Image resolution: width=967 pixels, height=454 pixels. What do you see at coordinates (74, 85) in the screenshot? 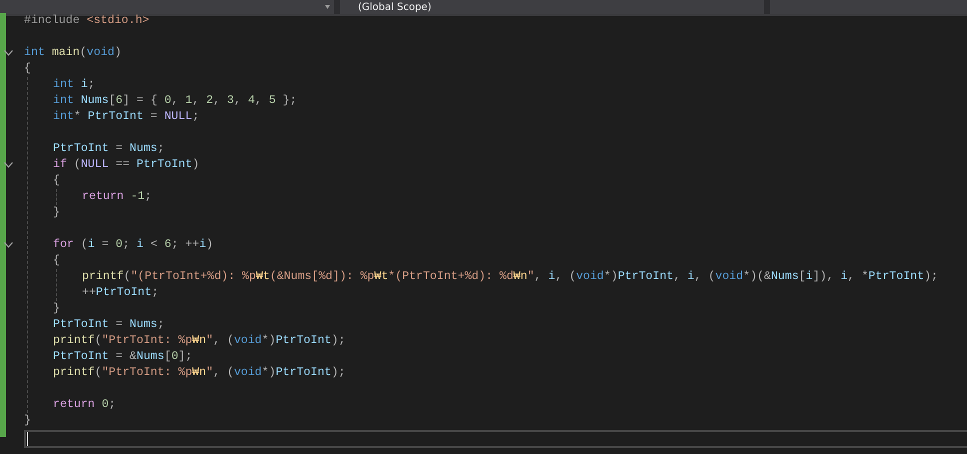
I see `code-line: int i;` at bounding box center [74, 85].